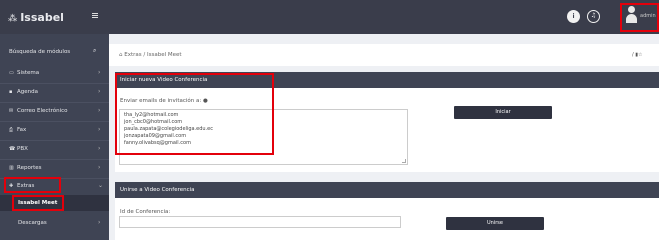  I want to click on highlight-issabel-meet, so click(38, 203).